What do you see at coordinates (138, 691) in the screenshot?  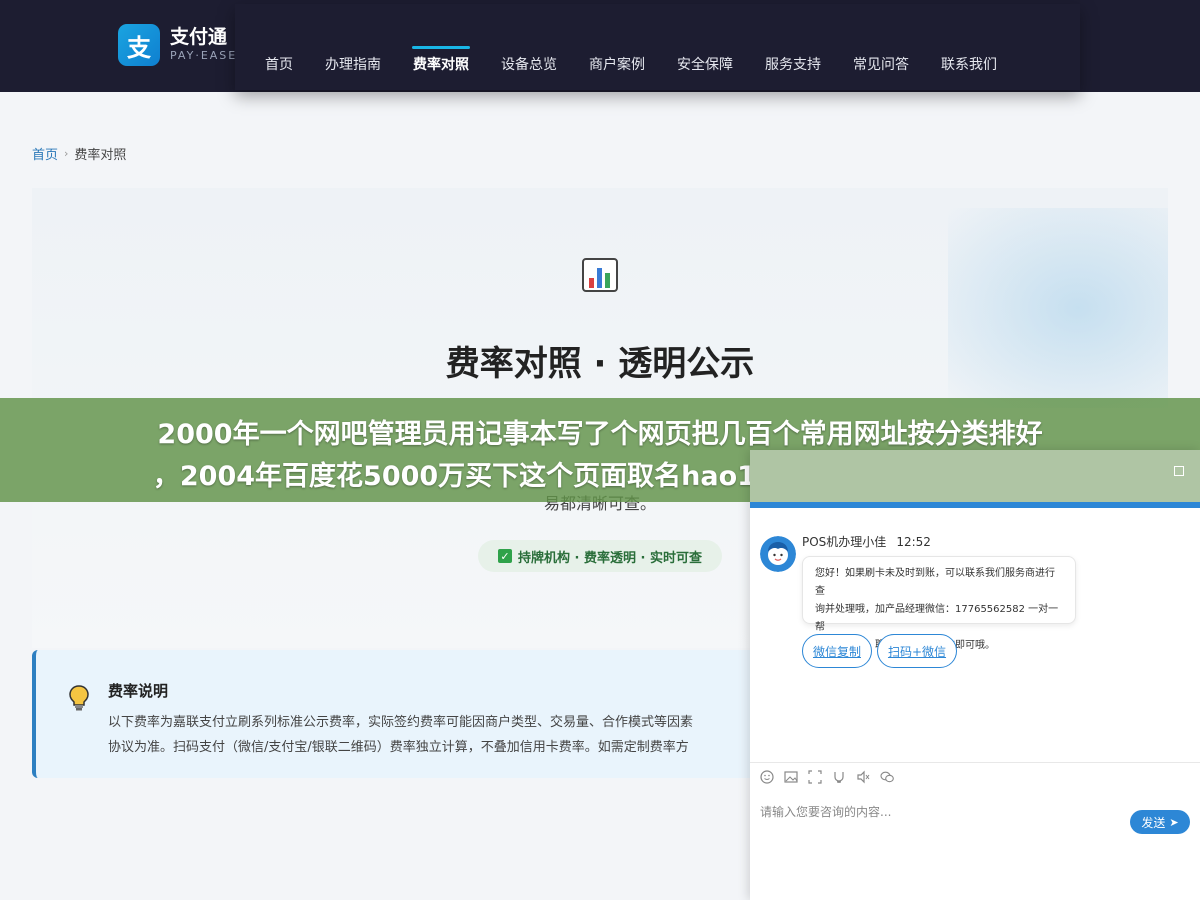 I see `fee-note-title: 费率说明` at bounding box center [138, 691].